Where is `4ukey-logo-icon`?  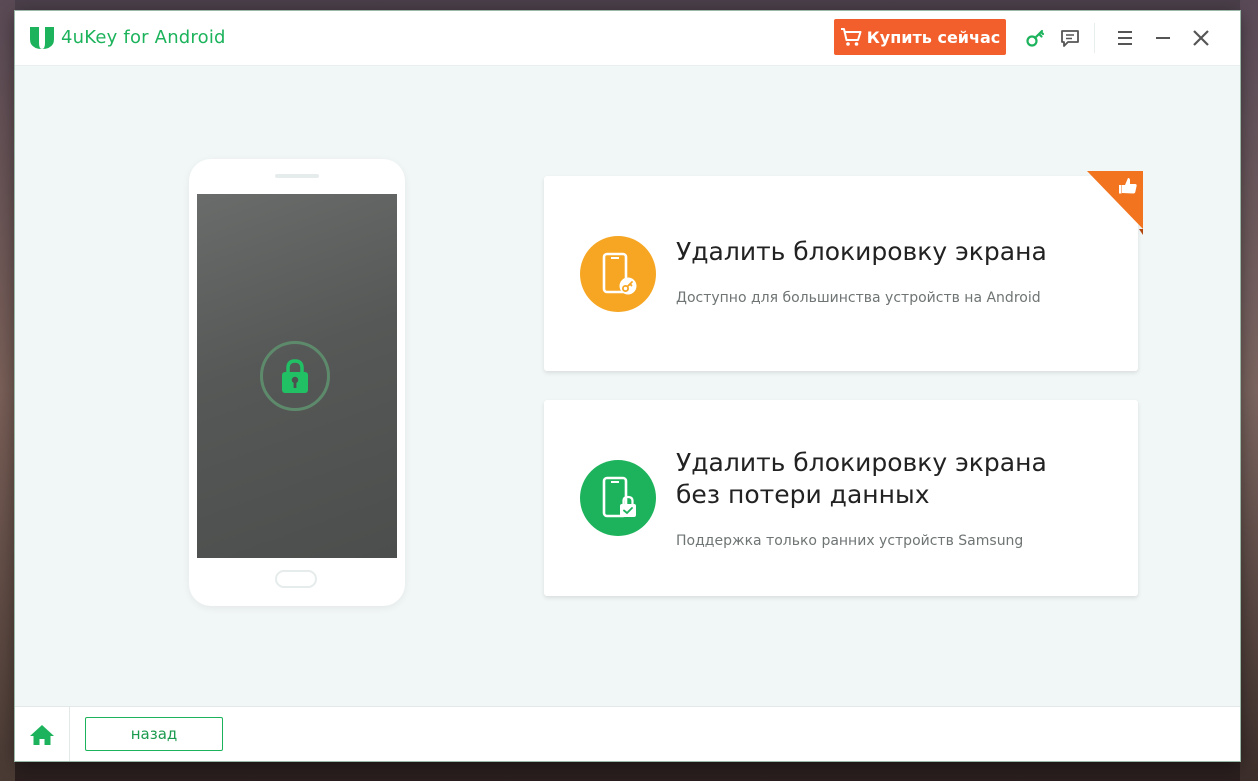 4ukey-logo-icon is located at coordinates (42, 38).